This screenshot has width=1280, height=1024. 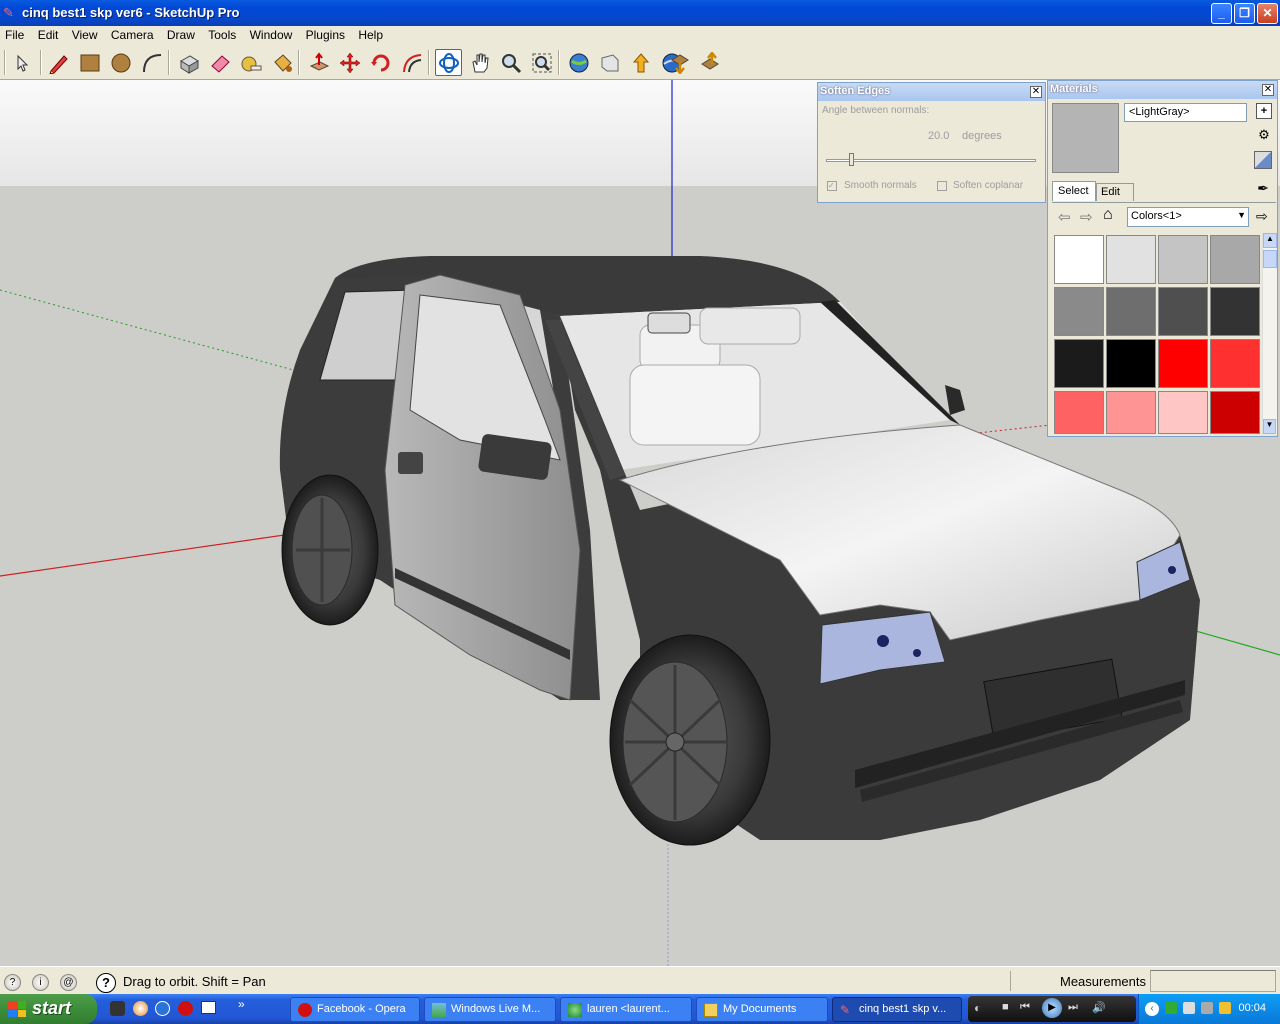 I want to click on minimize-button: _, so click(x=1221, y=13).